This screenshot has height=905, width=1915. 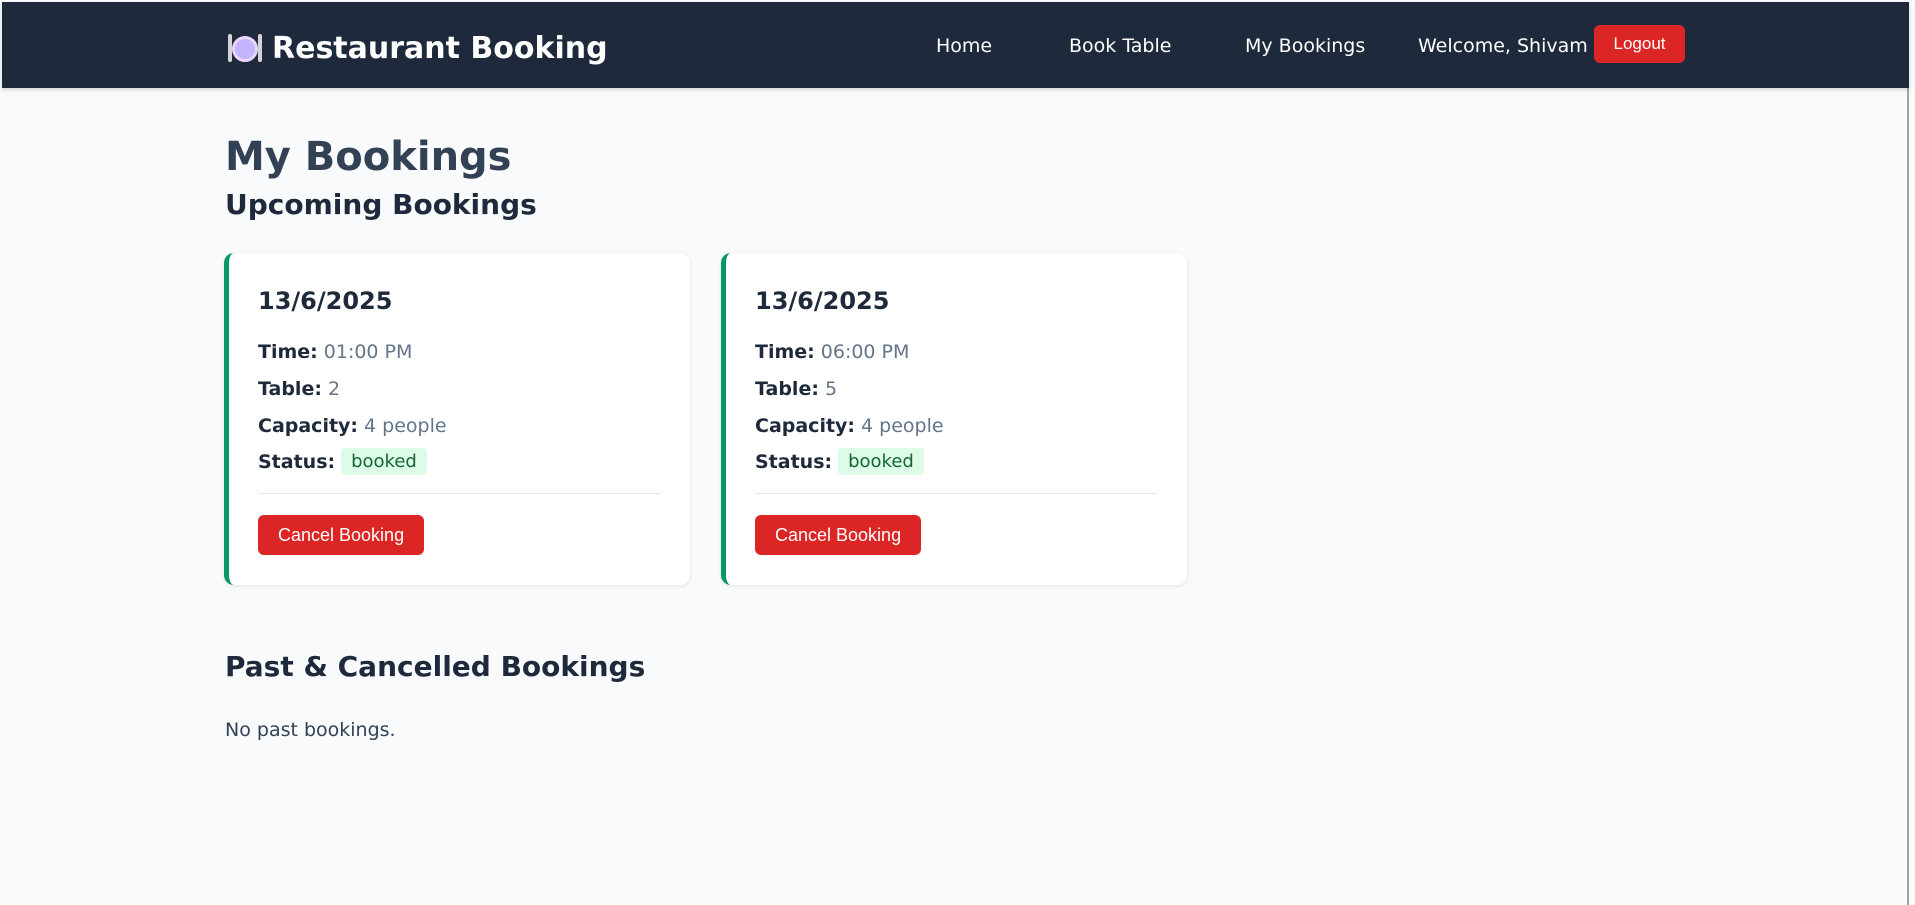 What do you see at coordinates (865, 352) in the screenshot?
I see `time-value: 06:00 PM` at bounding box center [865, 352].